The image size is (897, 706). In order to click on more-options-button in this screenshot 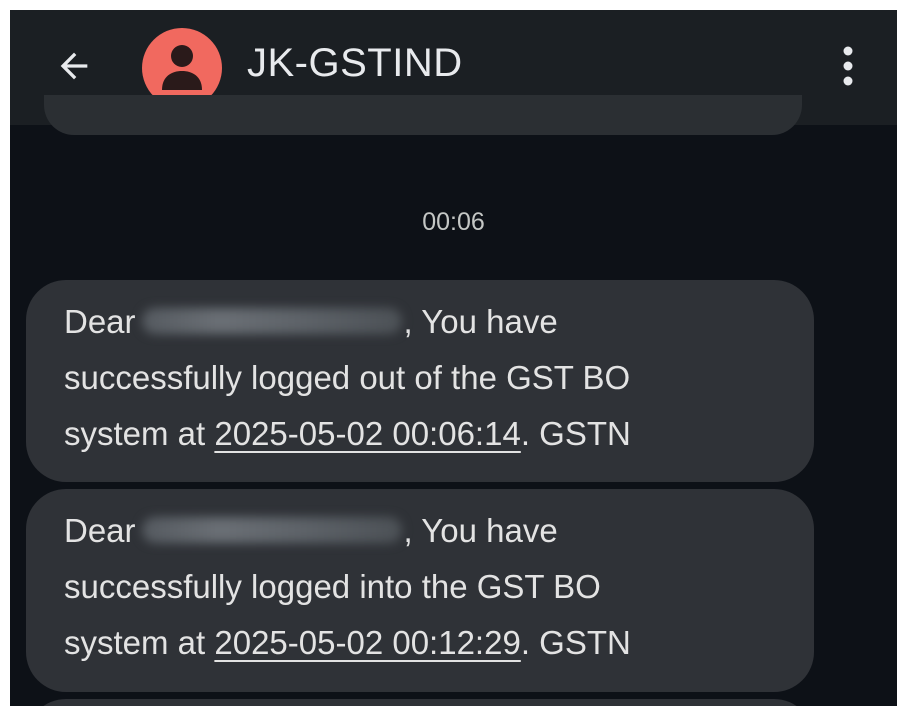, I will do `click(848, 66)`.